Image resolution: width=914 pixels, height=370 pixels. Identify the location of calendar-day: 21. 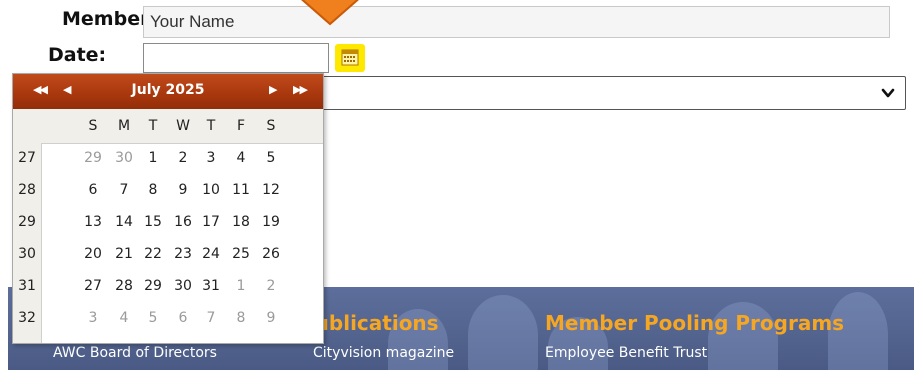
(124, 254).